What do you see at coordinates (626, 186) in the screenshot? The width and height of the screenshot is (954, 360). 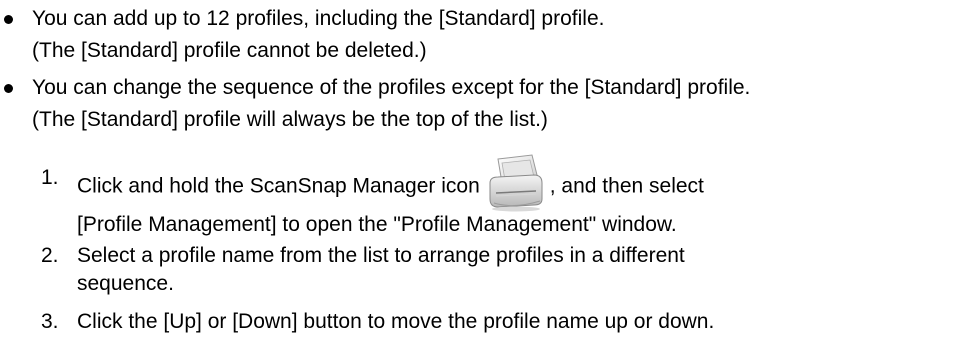 I see `step-text-after-icon: , and then select` at bounding box center [626, 186].